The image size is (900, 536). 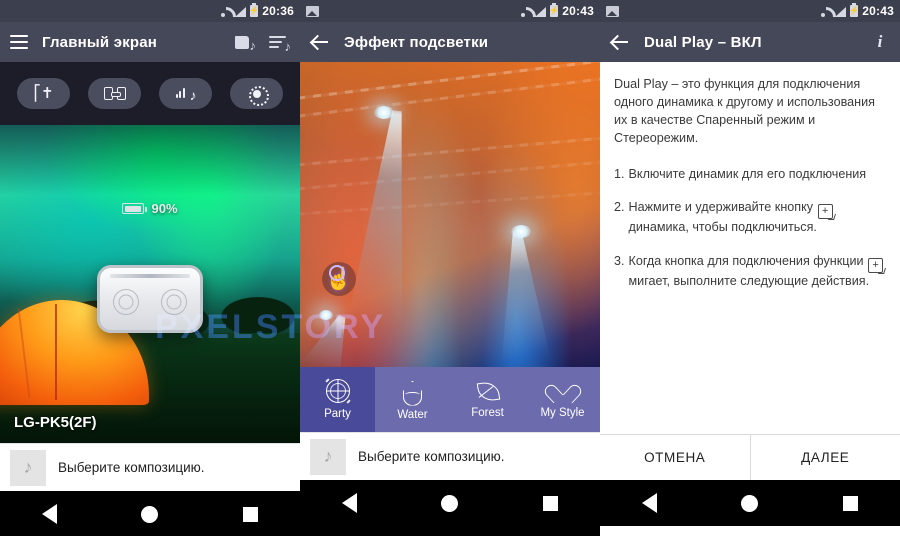 What do you see at coordinates (750, 11) in the screenshot?
I see `status-bar-3: 20:43` at bounding box center [750, 11].